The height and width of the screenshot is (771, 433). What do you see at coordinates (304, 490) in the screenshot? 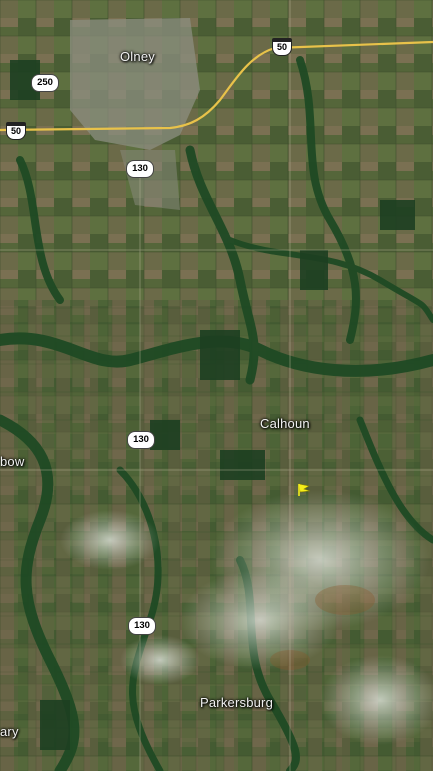
I see `location-flag-icon` at bounding box center [304, 490].